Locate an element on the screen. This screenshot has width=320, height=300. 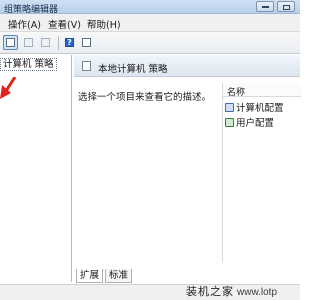
content-header-title: 本地计算机 策略 is located at coordinates (133, 69).